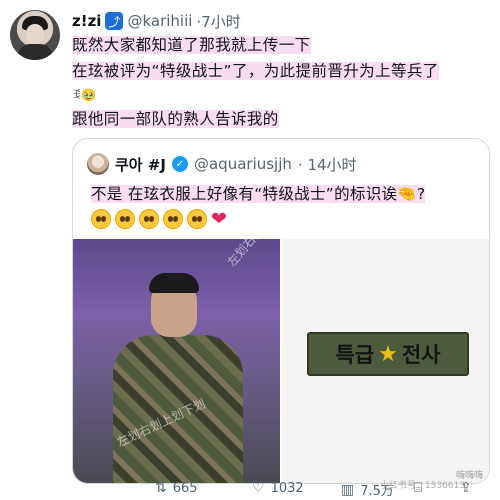  What do you see at coordinates (179, 164) in the screenshot?
I see `verified-icon: ✓` at bounding box center [179, 164].